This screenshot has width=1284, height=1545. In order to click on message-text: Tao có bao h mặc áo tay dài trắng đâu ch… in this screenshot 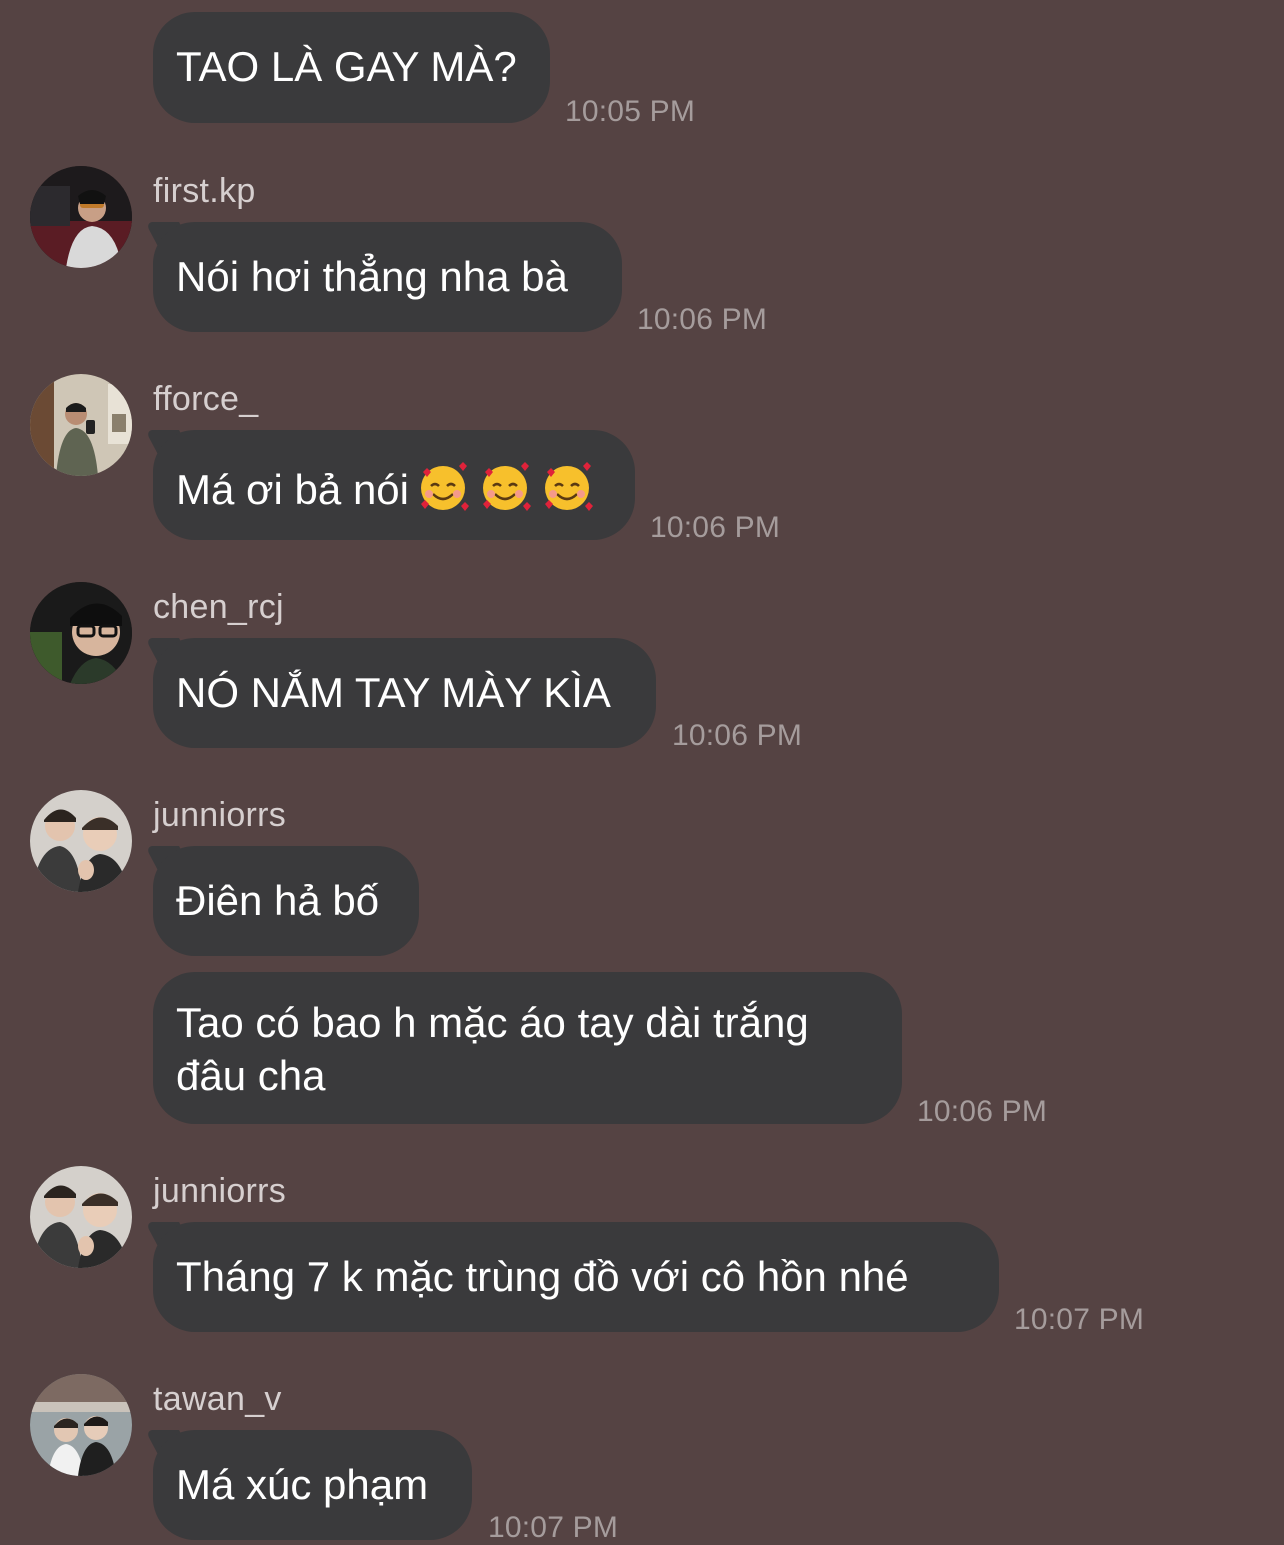, I will do `click(492, 1049)`.